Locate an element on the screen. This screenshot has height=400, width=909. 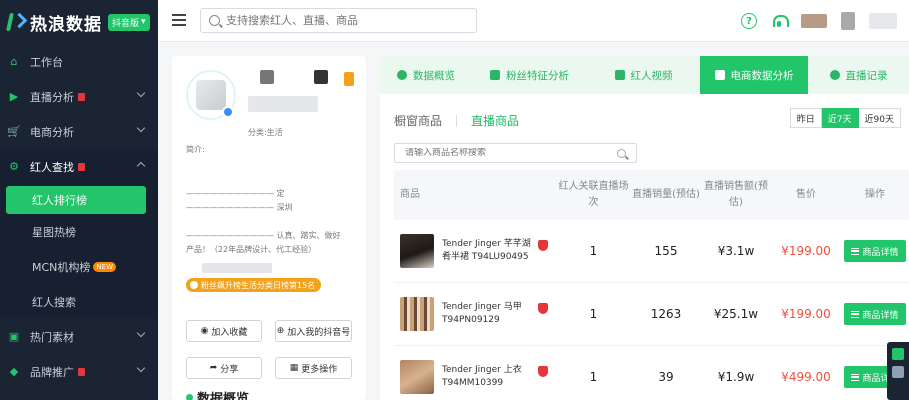
material-icon: ▣ is located at coordinates (14, 336).